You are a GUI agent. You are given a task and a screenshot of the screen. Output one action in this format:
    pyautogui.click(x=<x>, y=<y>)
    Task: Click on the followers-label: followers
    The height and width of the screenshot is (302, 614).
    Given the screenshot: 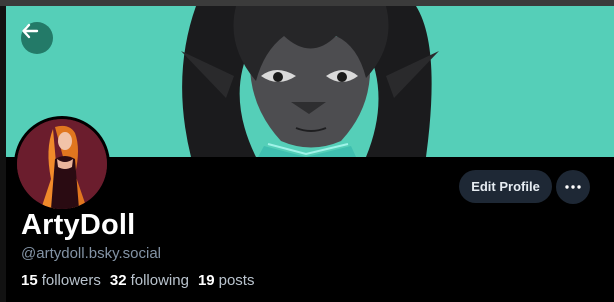 What is the action you would take?
    pyautogui.click(x=71, y=280)
    